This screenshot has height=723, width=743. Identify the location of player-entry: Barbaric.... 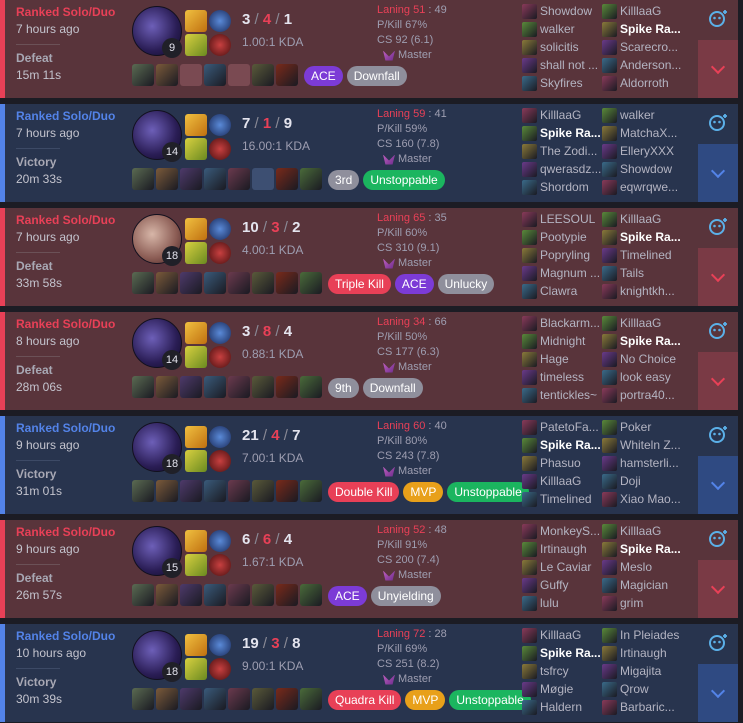
(642, 707).